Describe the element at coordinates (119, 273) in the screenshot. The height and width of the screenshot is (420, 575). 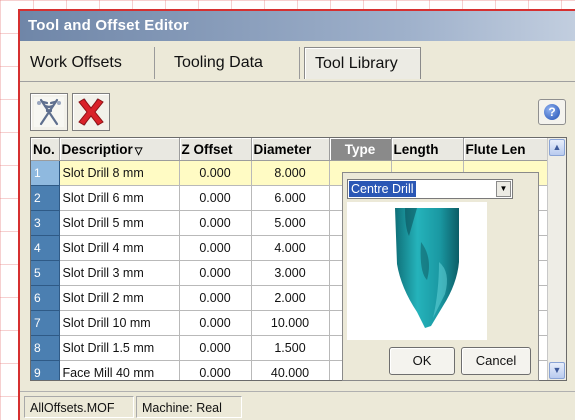
I see `cell-description: Slot Drill 3 mm` at that location.